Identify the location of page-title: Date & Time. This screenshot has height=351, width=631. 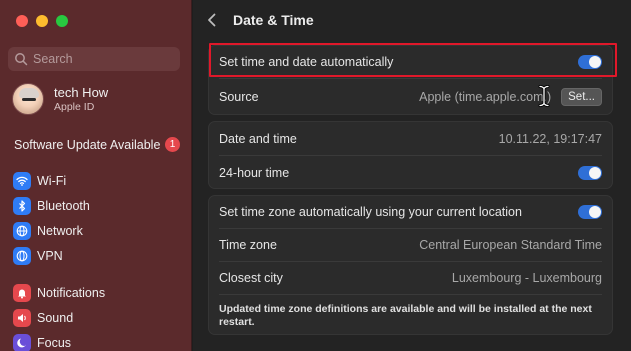
(273, 20).